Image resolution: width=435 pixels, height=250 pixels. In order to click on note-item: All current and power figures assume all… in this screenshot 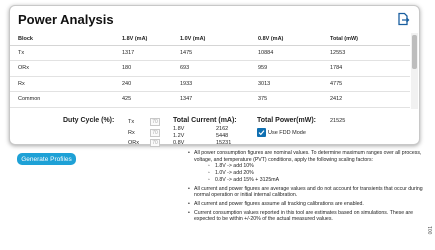, I will do `click(307, 204)`.